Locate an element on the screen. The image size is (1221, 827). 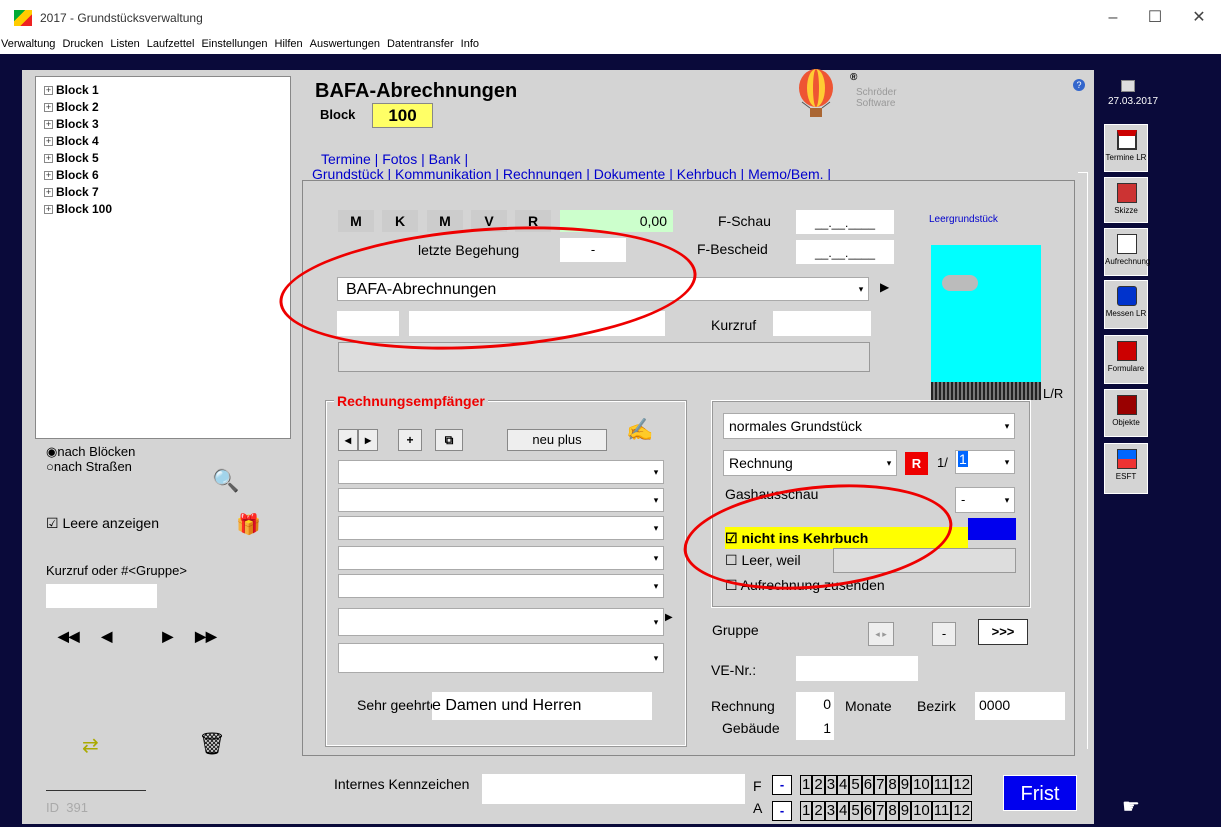
m-button: M is located at coordinates (356, 221).